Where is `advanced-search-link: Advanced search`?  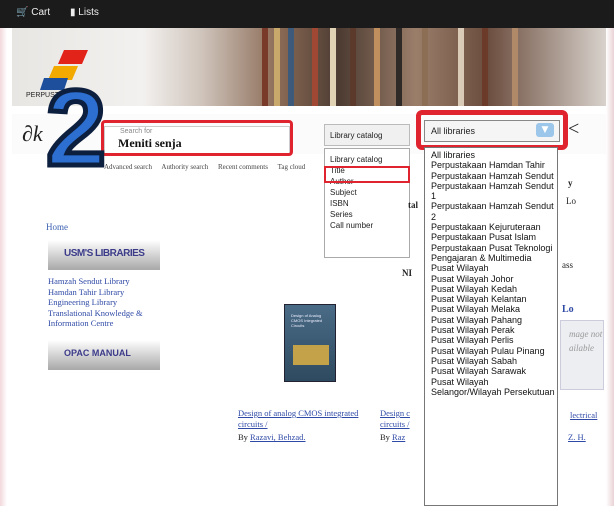 advanced-search-link: Advanced search is located at coordinates (128, 167).